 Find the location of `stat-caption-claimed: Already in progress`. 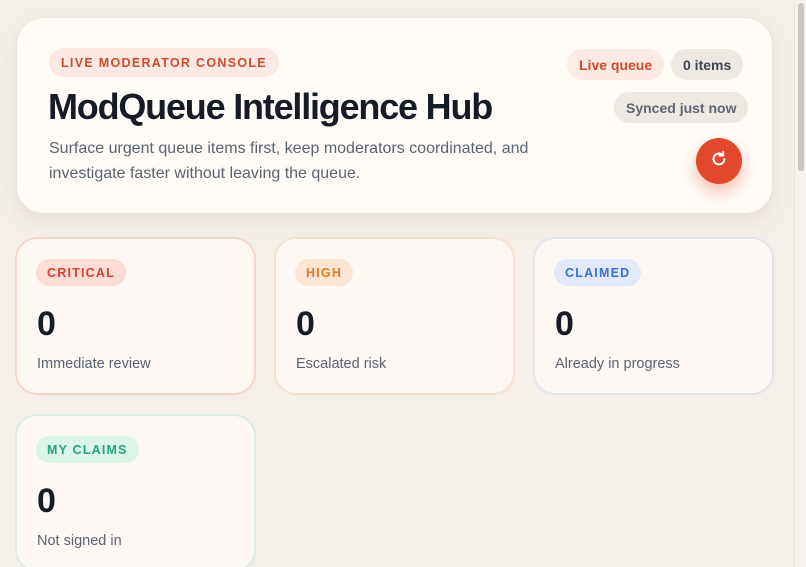

stat-caption-claimed: Already in progress is located at coordinates (617, 364).